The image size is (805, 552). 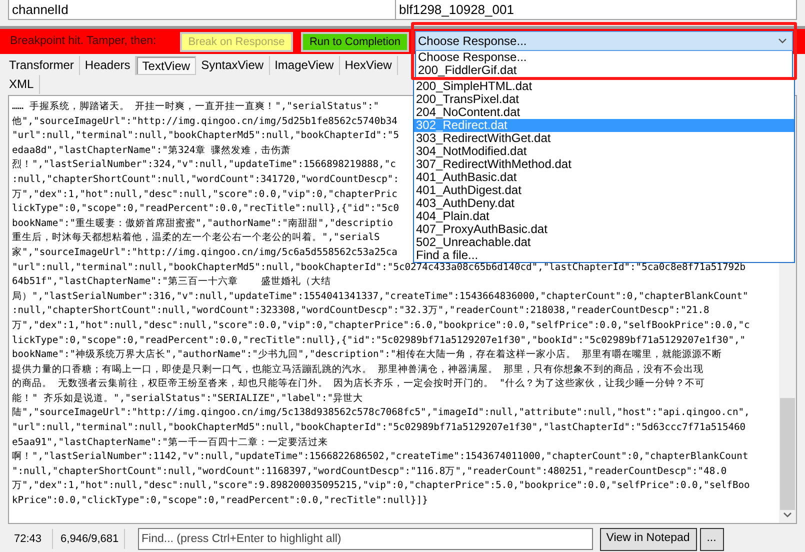 I want to click on scroll-down-icon, so click(x=787, y=515).